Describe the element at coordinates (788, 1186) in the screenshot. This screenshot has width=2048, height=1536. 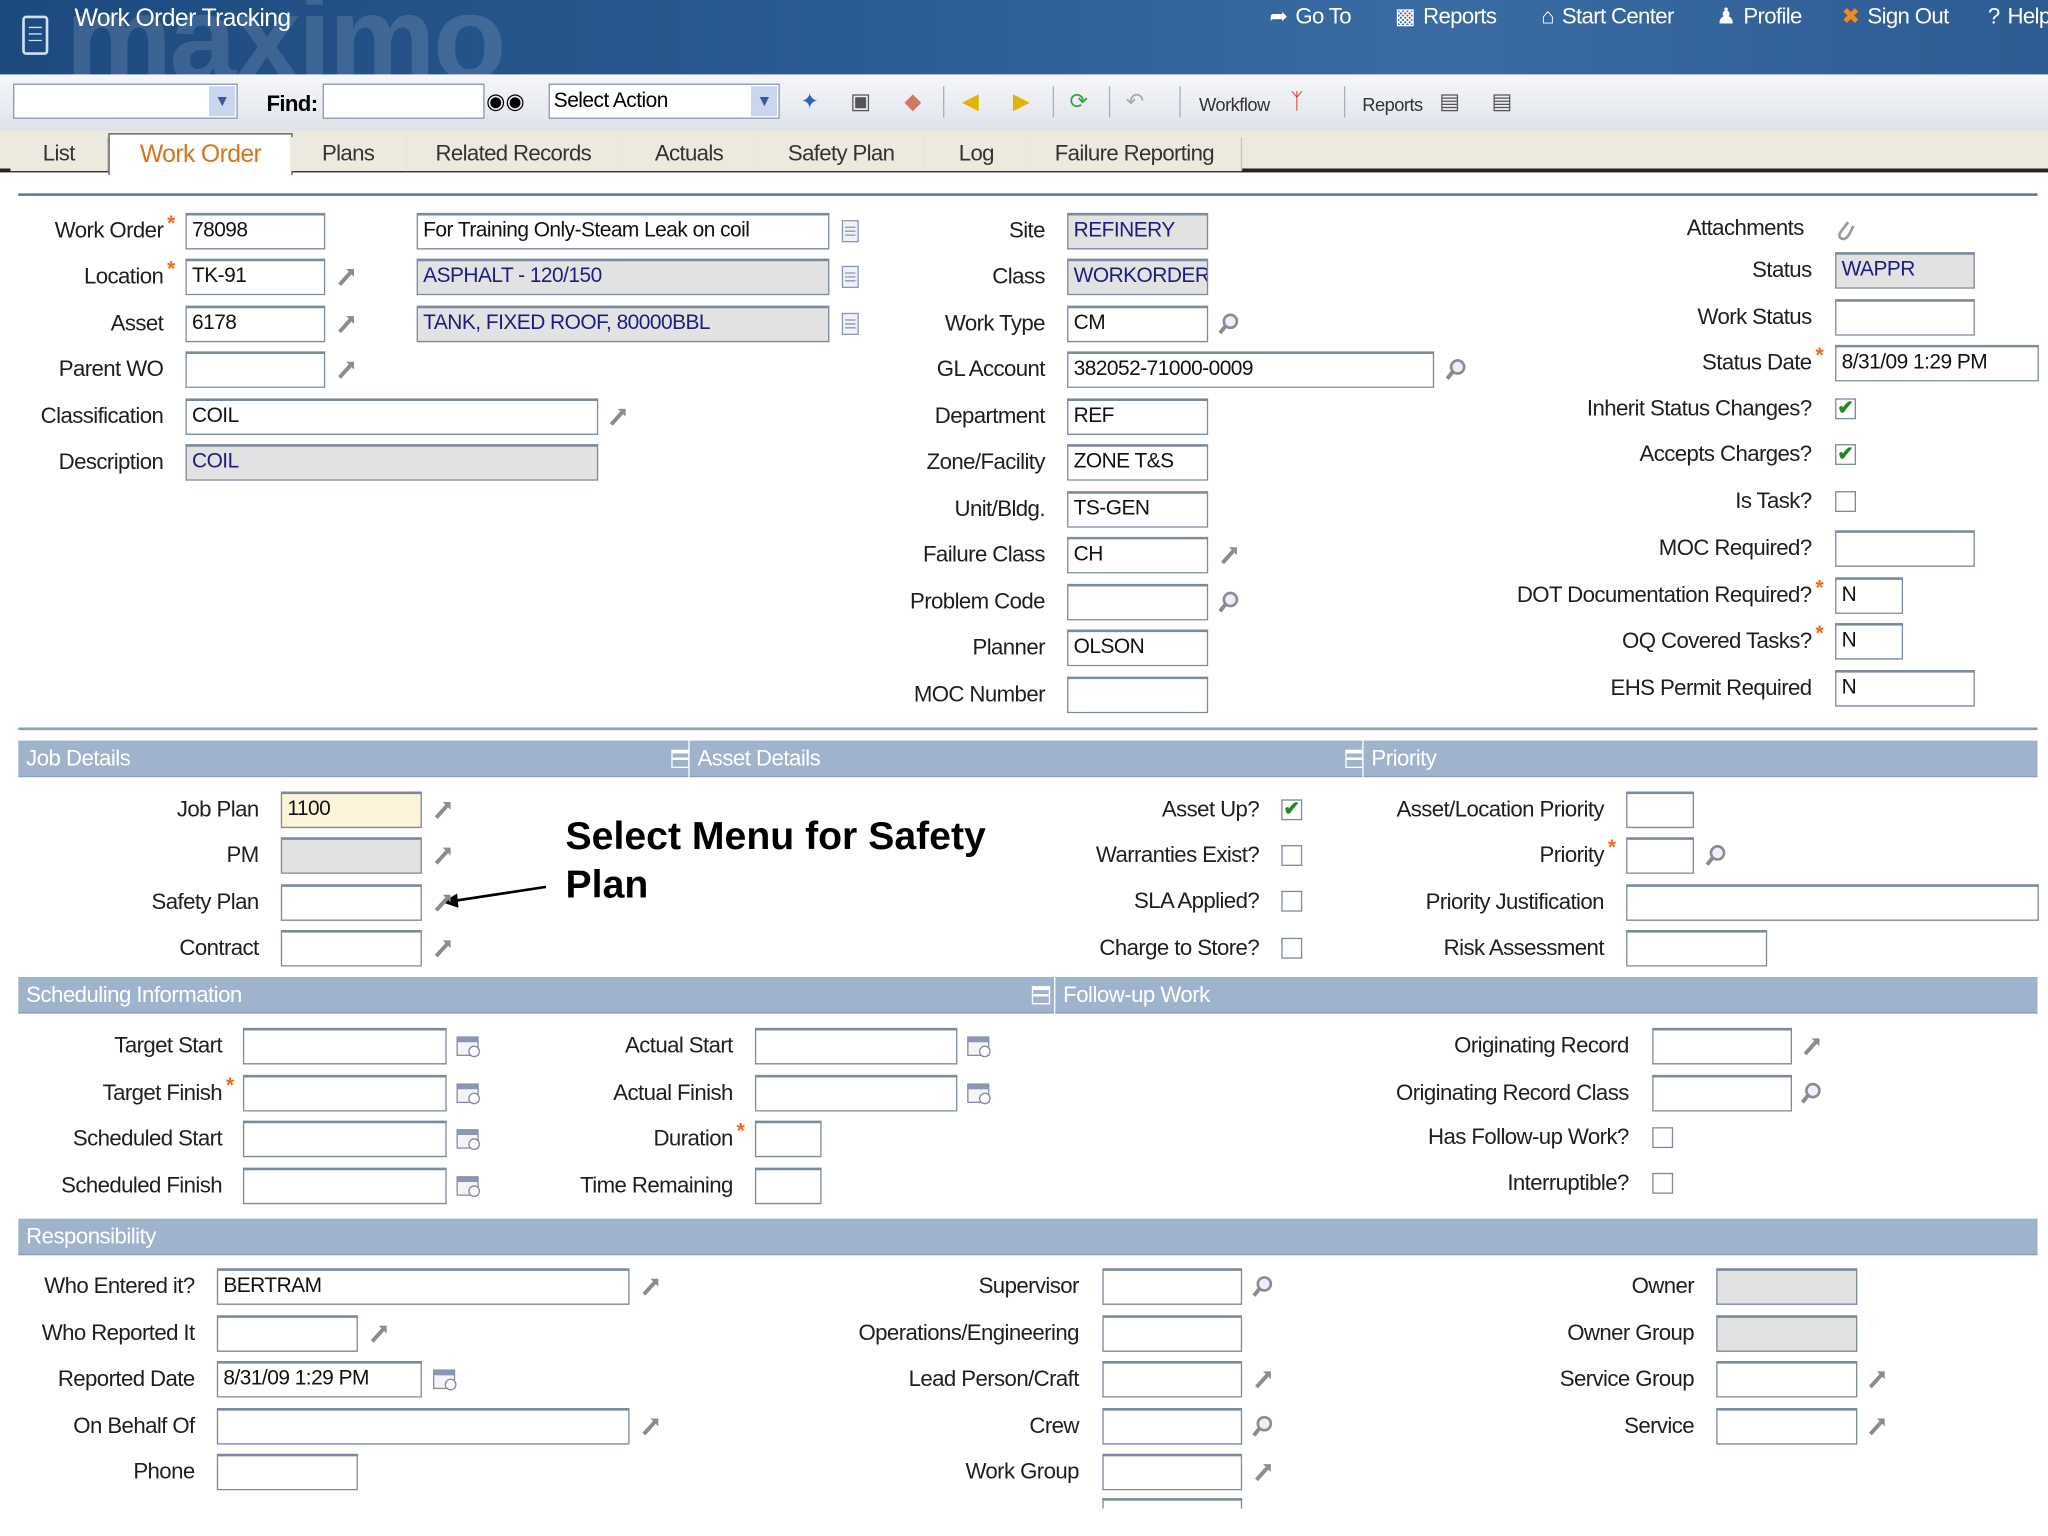
I see `time-remaining-input` at that location.